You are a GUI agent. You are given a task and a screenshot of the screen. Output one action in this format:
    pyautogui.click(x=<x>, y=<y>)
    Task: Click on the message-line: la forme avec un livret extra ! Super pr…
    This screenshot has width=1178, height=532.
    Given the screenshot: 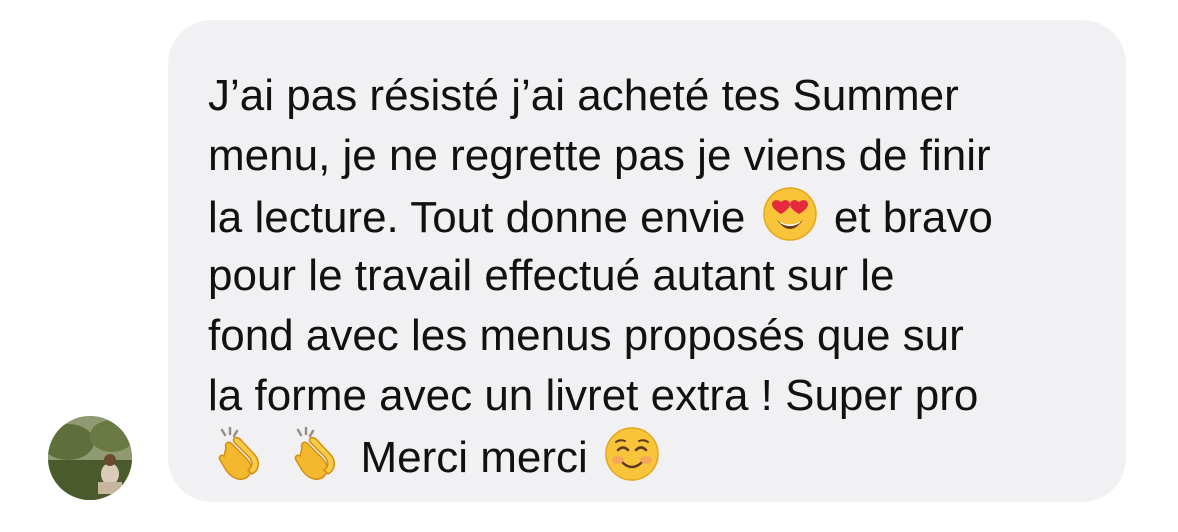 What is the action you would take?
    pyautogui.click(x=593, y=395)
    